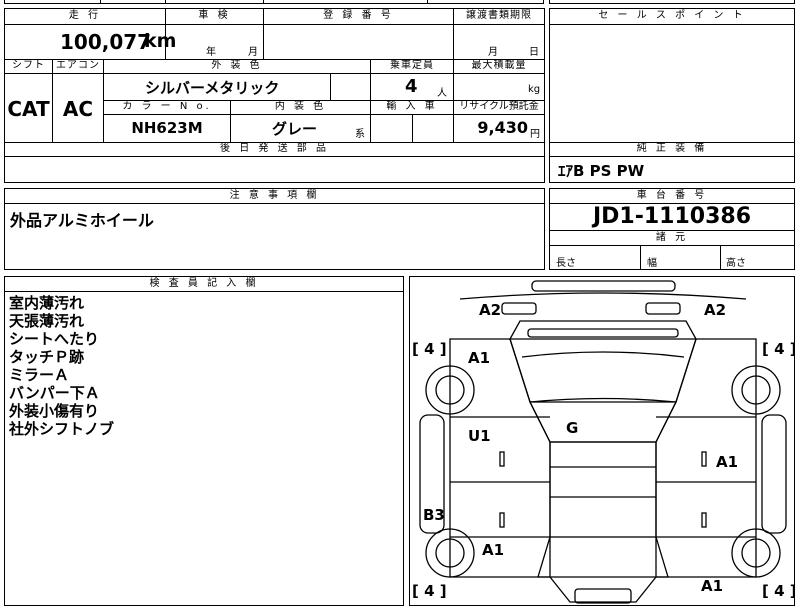  I want to click on genuine-equipment-label: 純 正 装 備, so click(672, 148).